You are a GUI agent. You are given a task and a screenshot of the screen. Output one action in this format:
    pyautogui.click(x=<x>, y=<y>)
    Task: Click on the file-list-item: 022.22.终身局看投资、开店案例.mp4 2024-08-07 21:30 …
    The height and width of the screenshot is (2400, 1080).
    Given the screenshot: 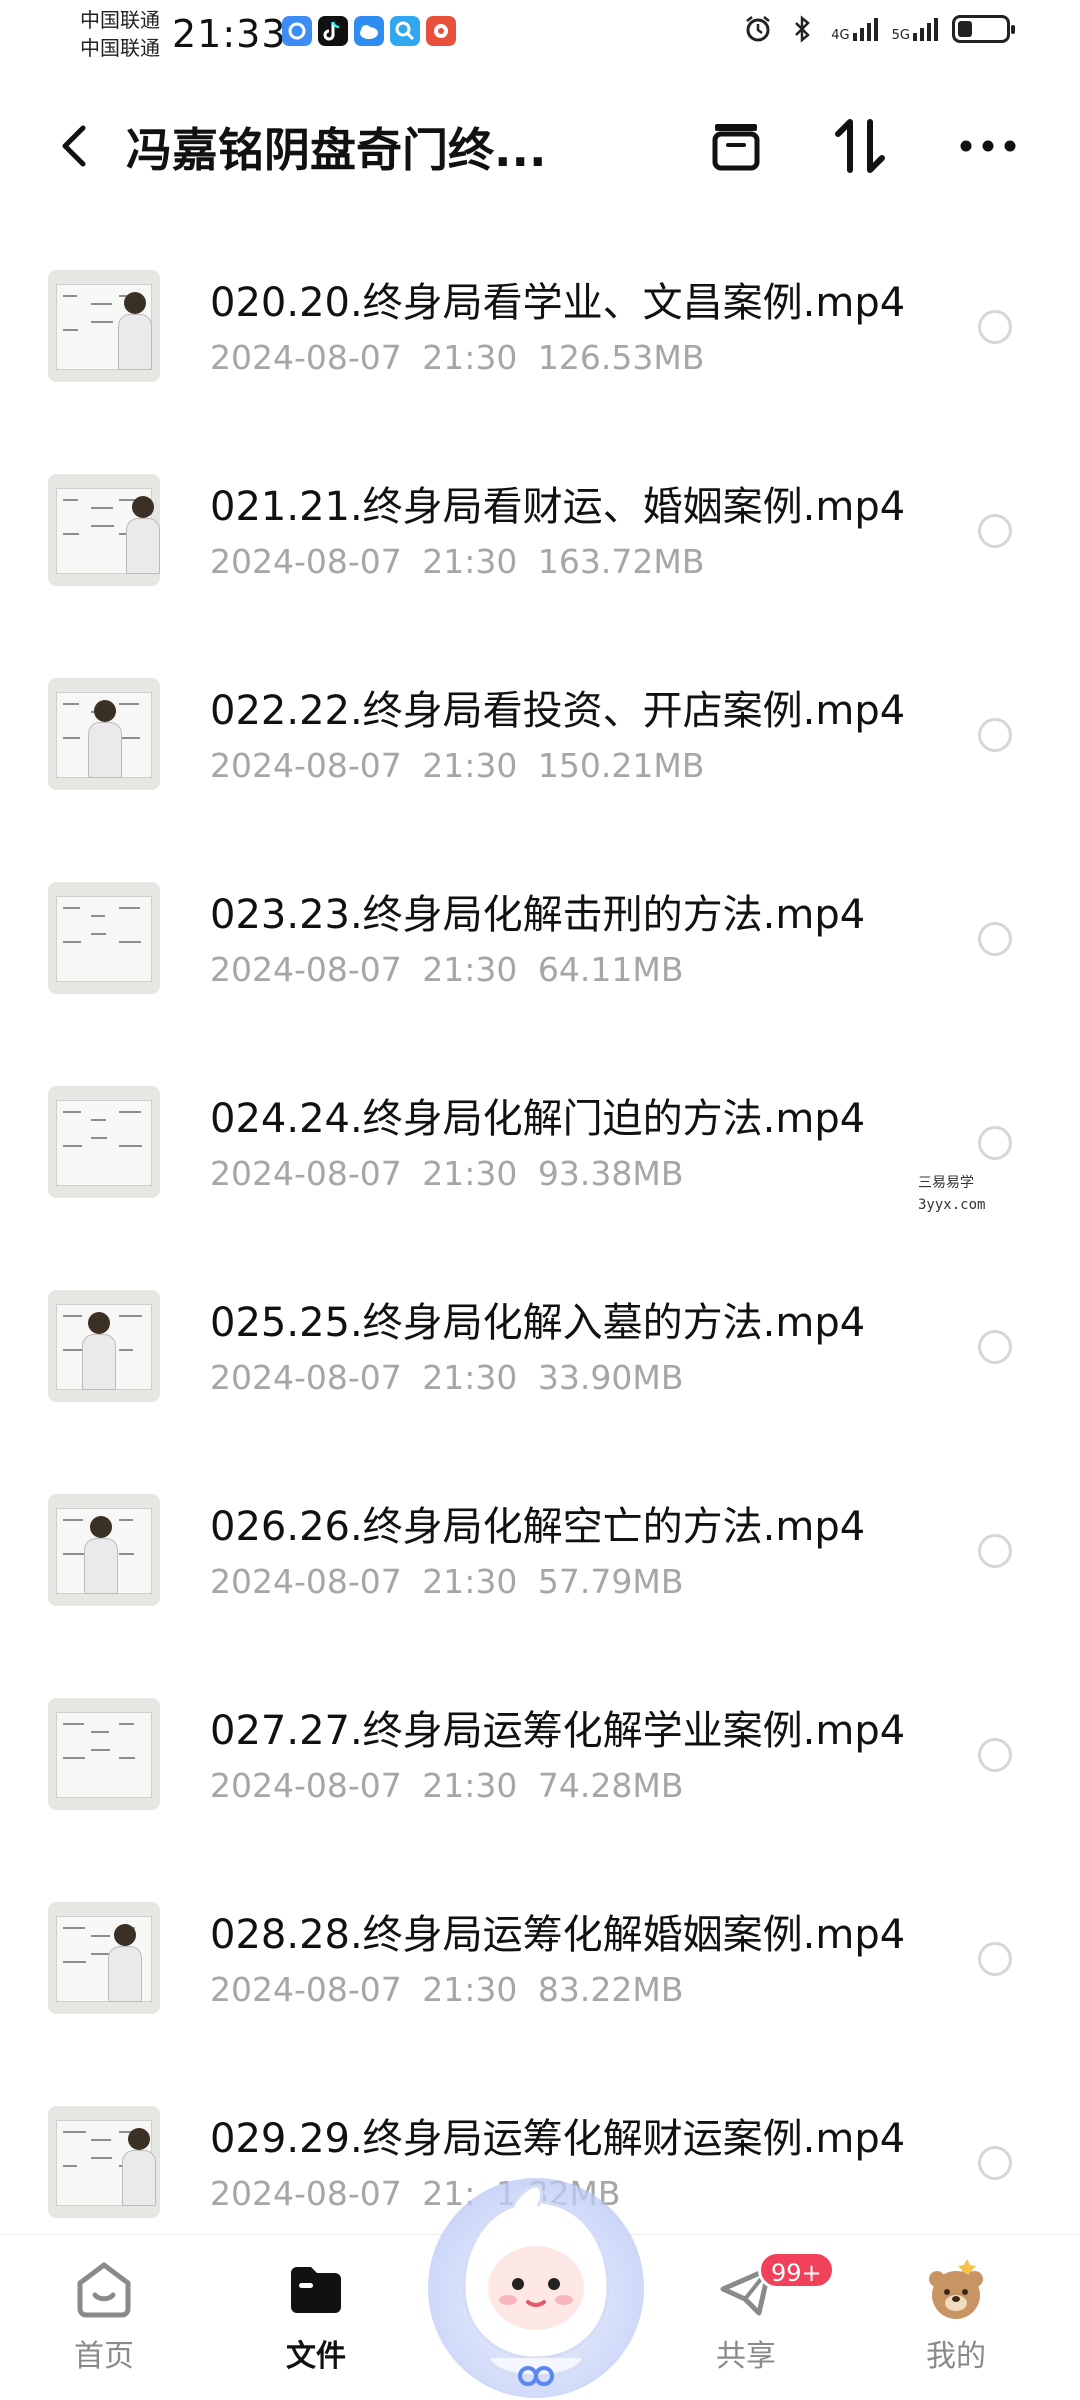 What is the action you would take?
    pyautogui.click(x=540, y=742)
    